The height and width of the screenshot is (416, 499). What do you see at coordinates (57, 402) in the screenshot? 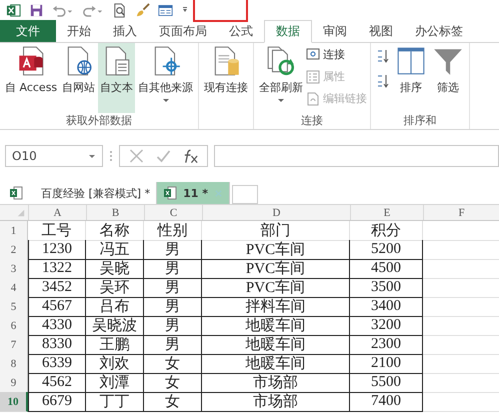
I see `table-cell: 6679` at bounding box center [57, 402].